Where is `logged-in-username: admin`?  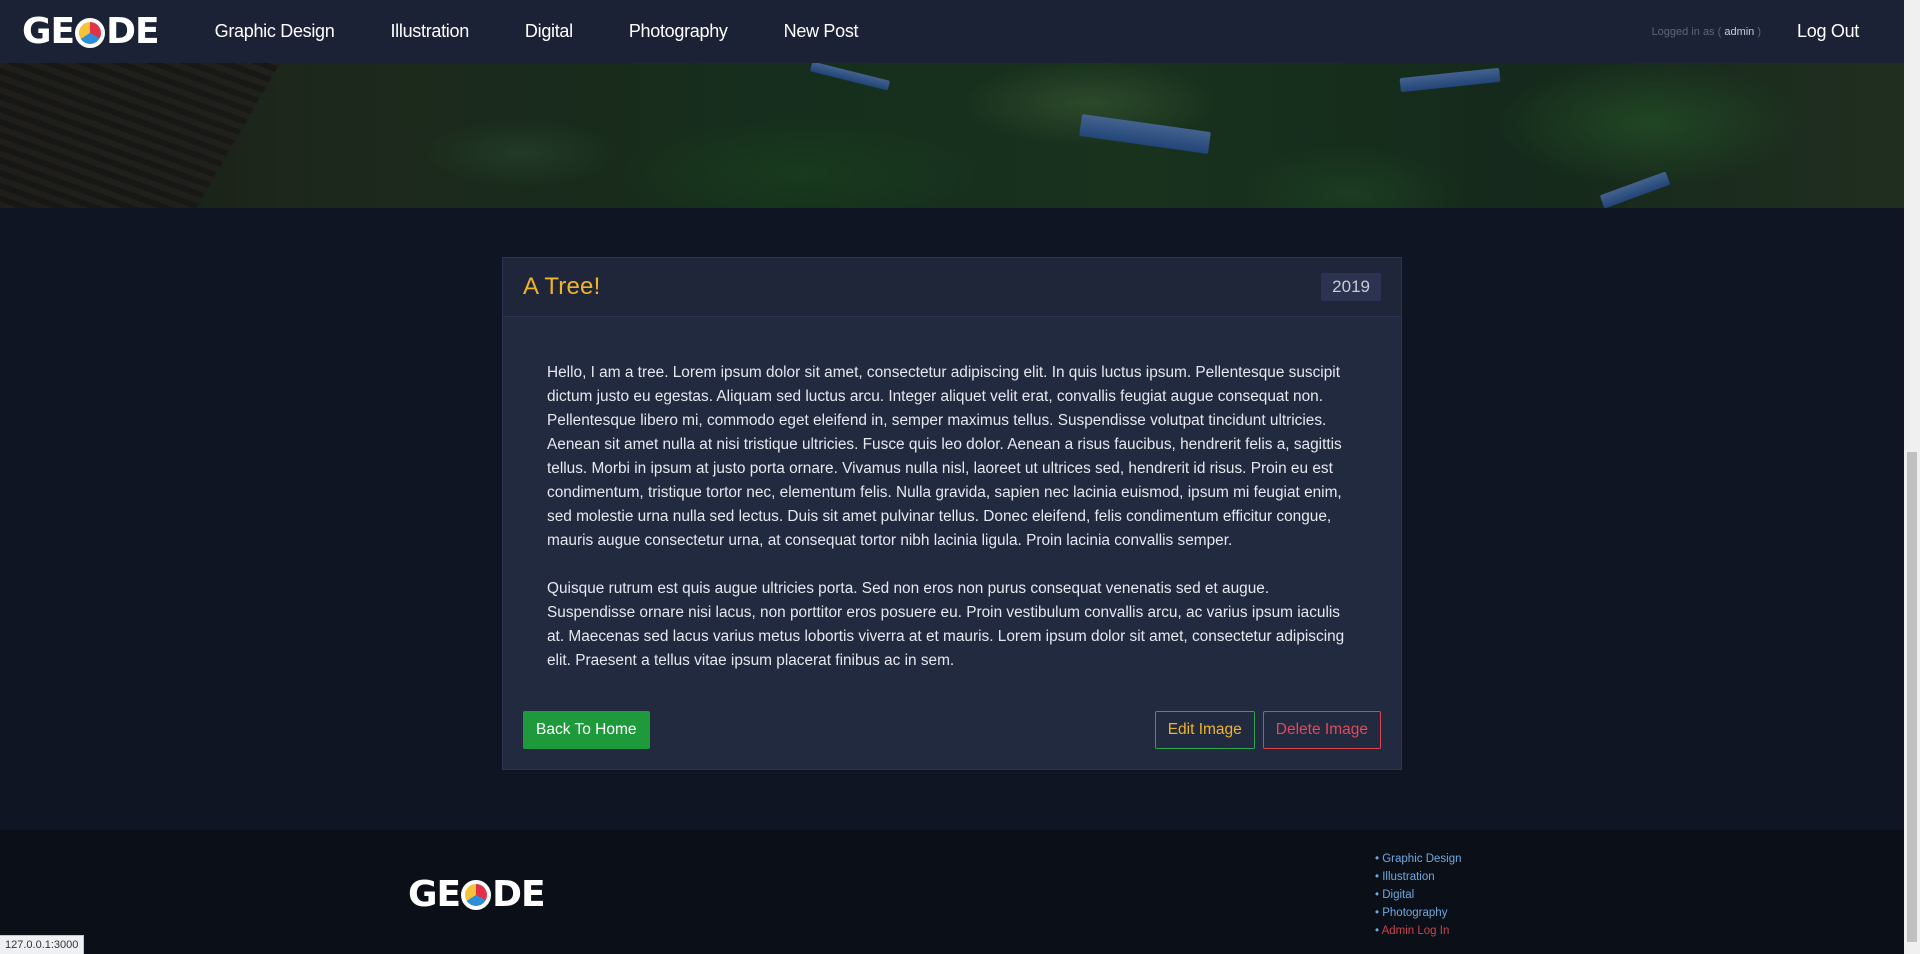 logged-in-username: admin is located at coordinates (1739, 31).